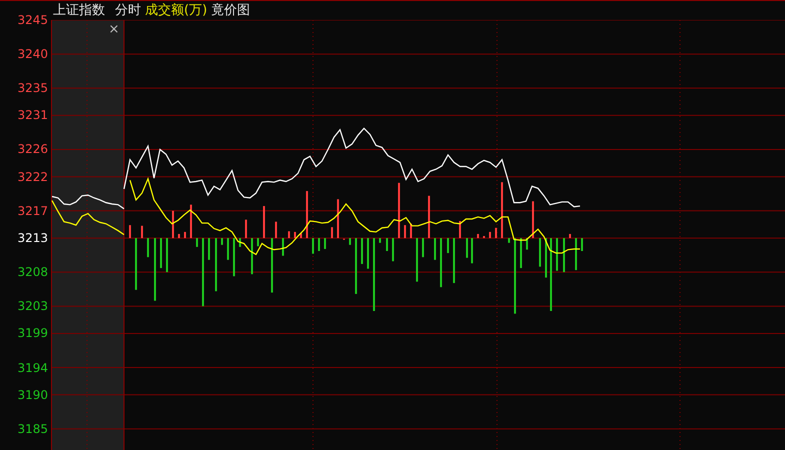 Image resolution: width=785 pixels, height=450 pixels. What do you see at coordinates (230, 10) in the screenshot?
I see `view-label: 竟价图` at bounding box center [230, 10].